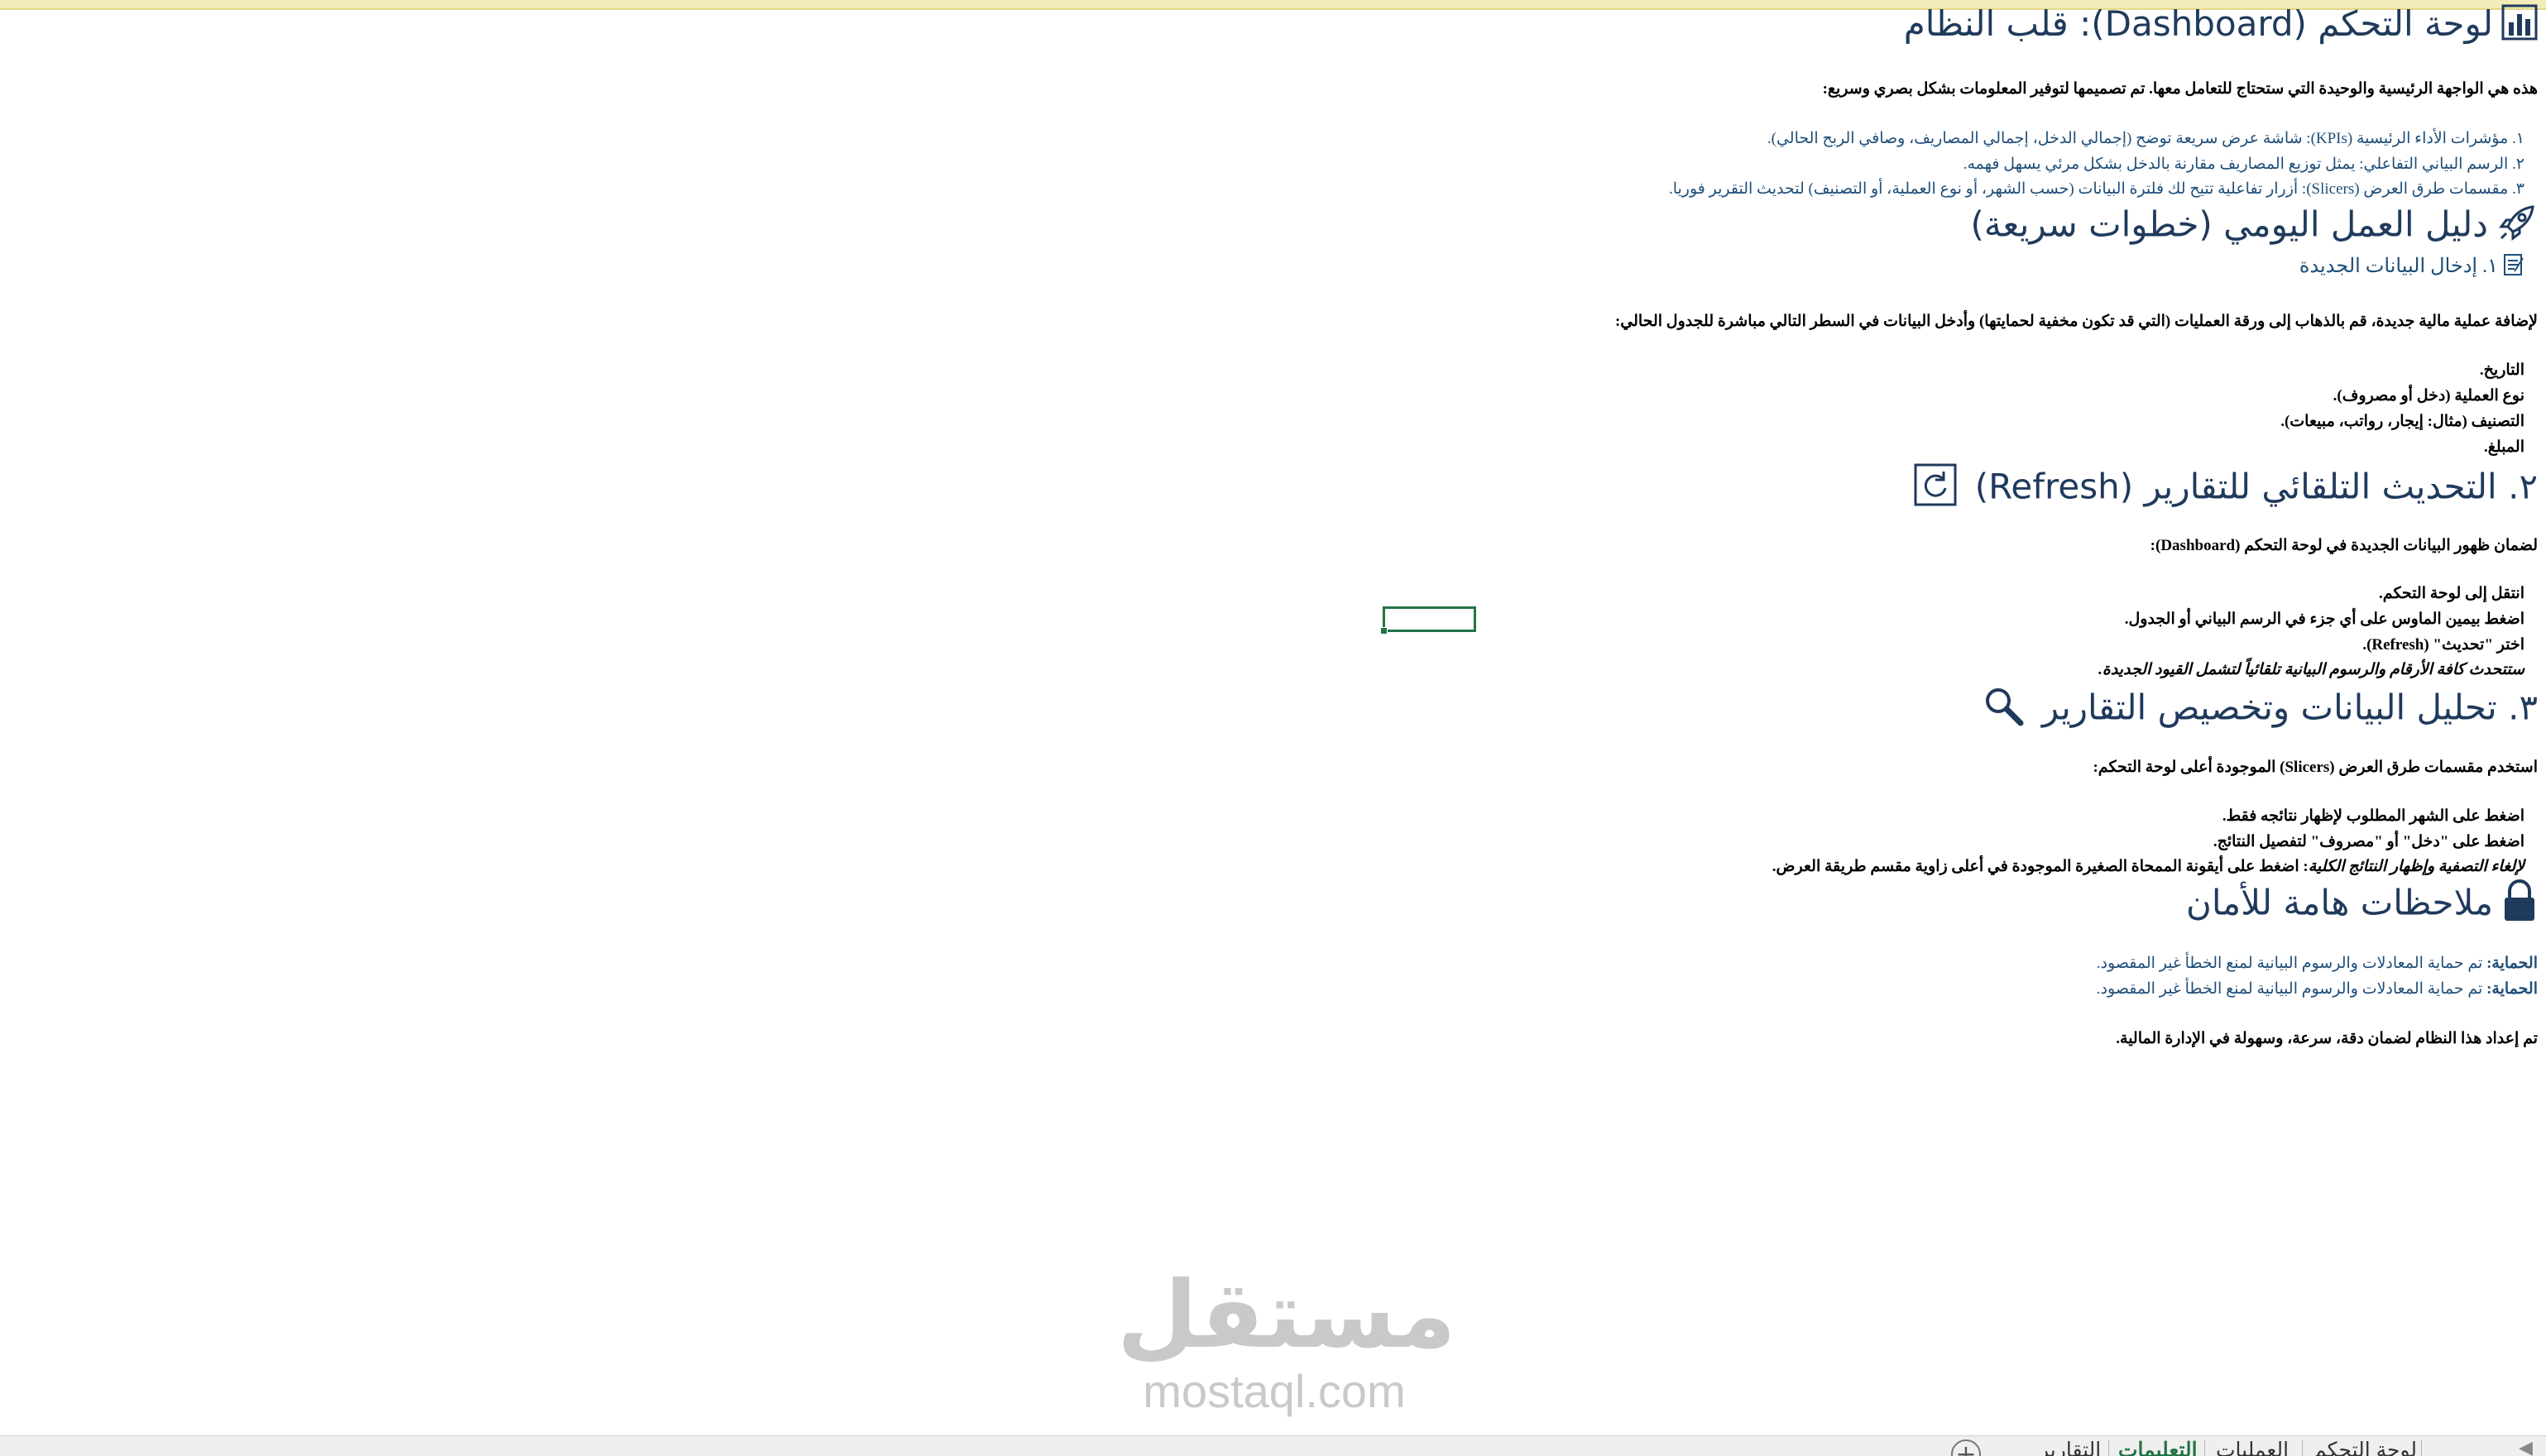 Image resolution: width=2546 pixels, height=1456 pixels. I want to click on analysis-heading: ٣. تحليل البيانات وتخصيص التقارير, so click(2260, 710).